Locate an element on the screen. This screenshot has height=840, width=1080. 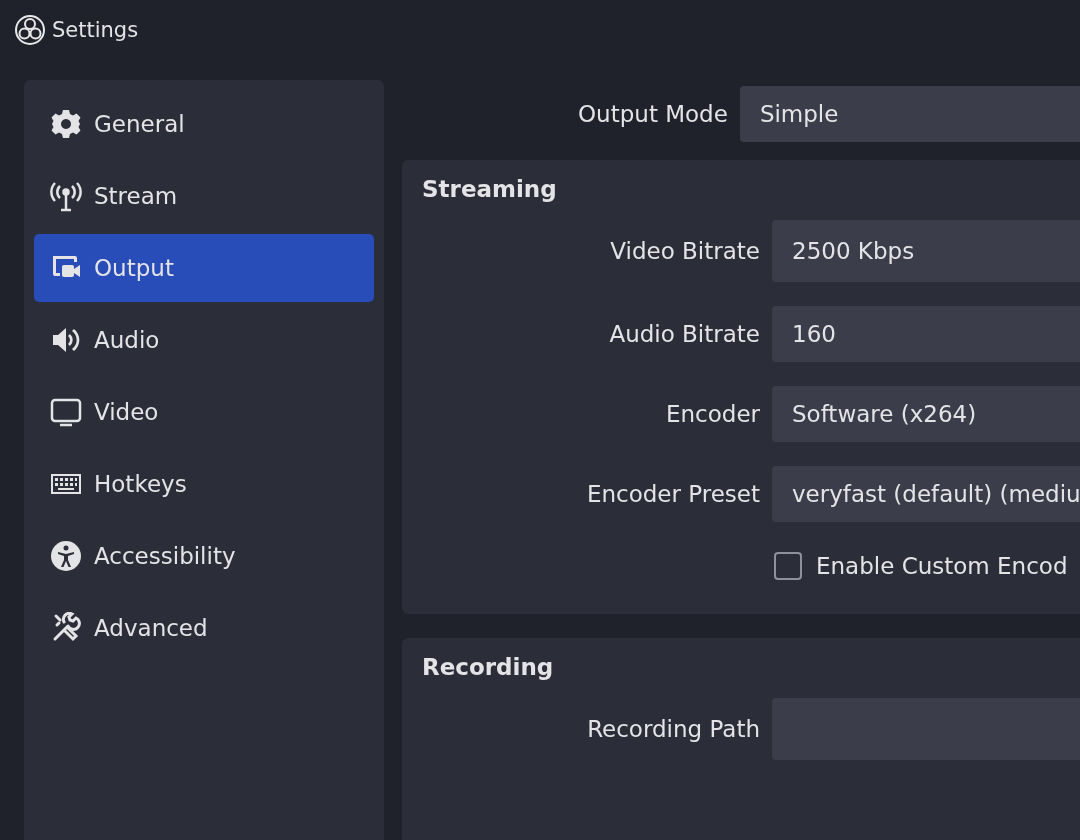
sidebar-item: General is located at coordinates (204, 124).